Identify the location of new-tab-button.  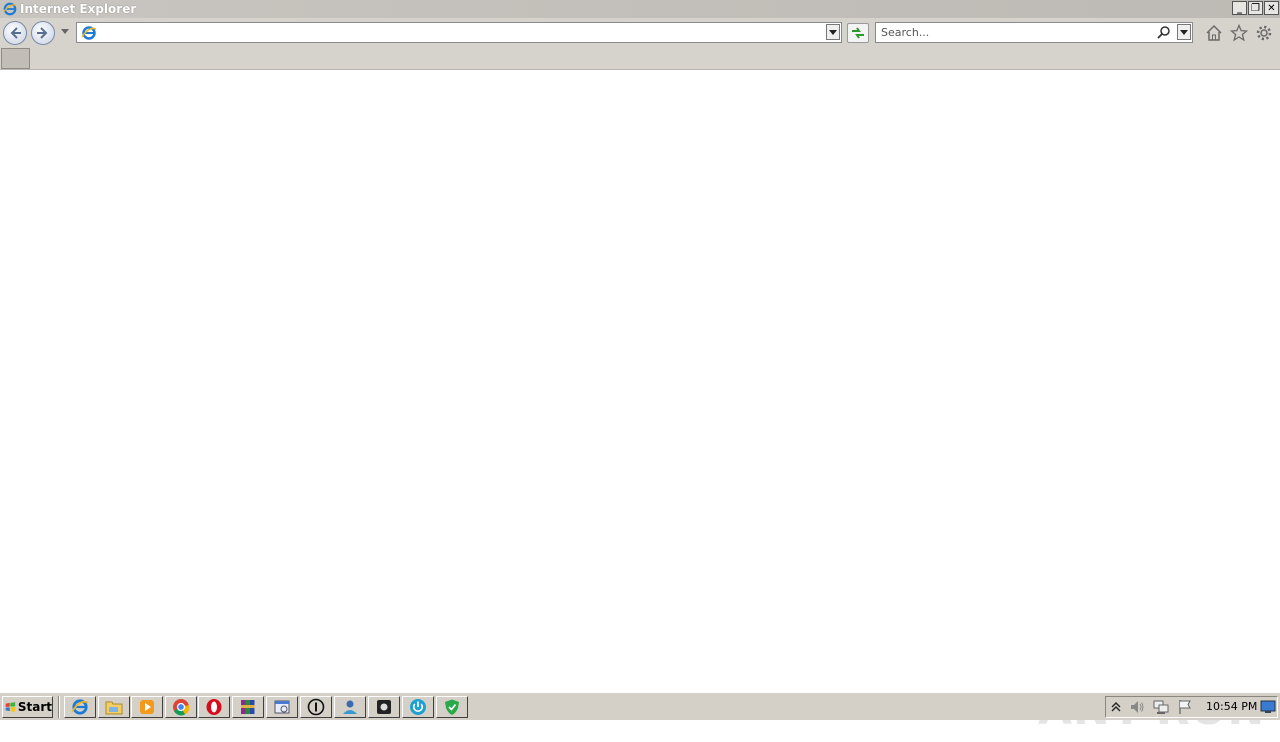
(15, 58).